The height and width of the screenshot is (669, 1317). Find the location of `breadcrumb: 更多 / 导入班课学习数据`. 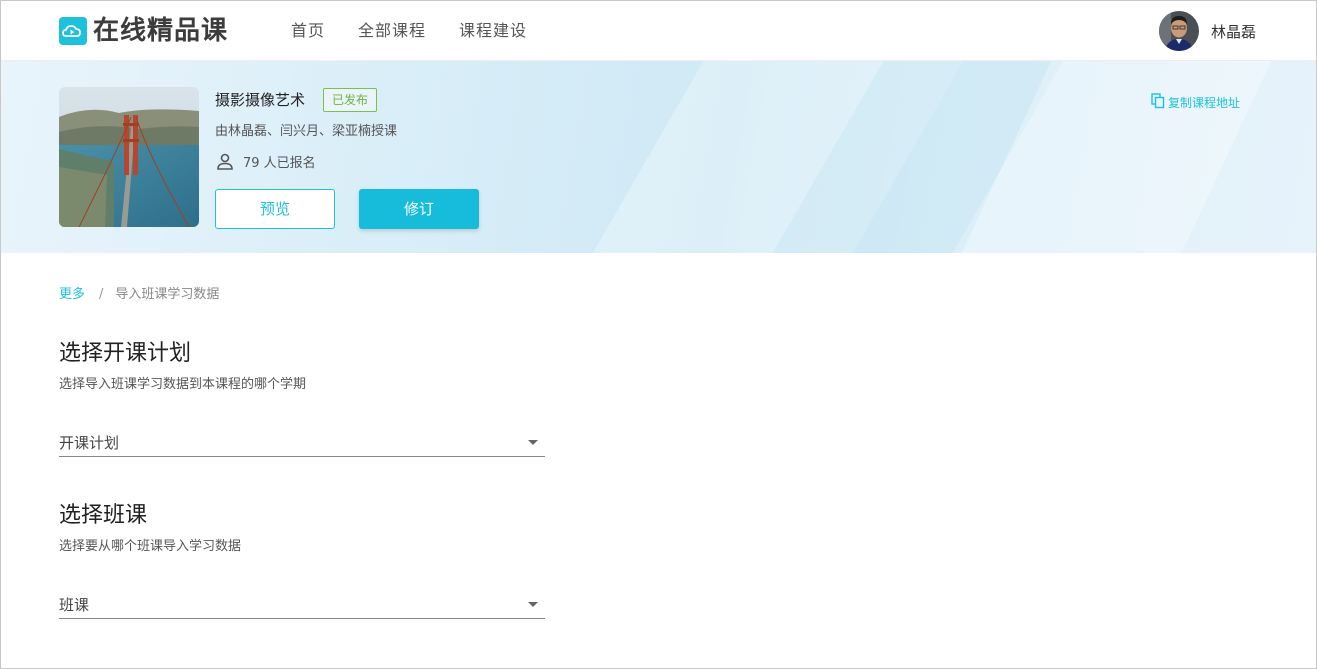

breadcrumb: 更多 / 导入班课学习数据 is located at coordinates (139, 295).